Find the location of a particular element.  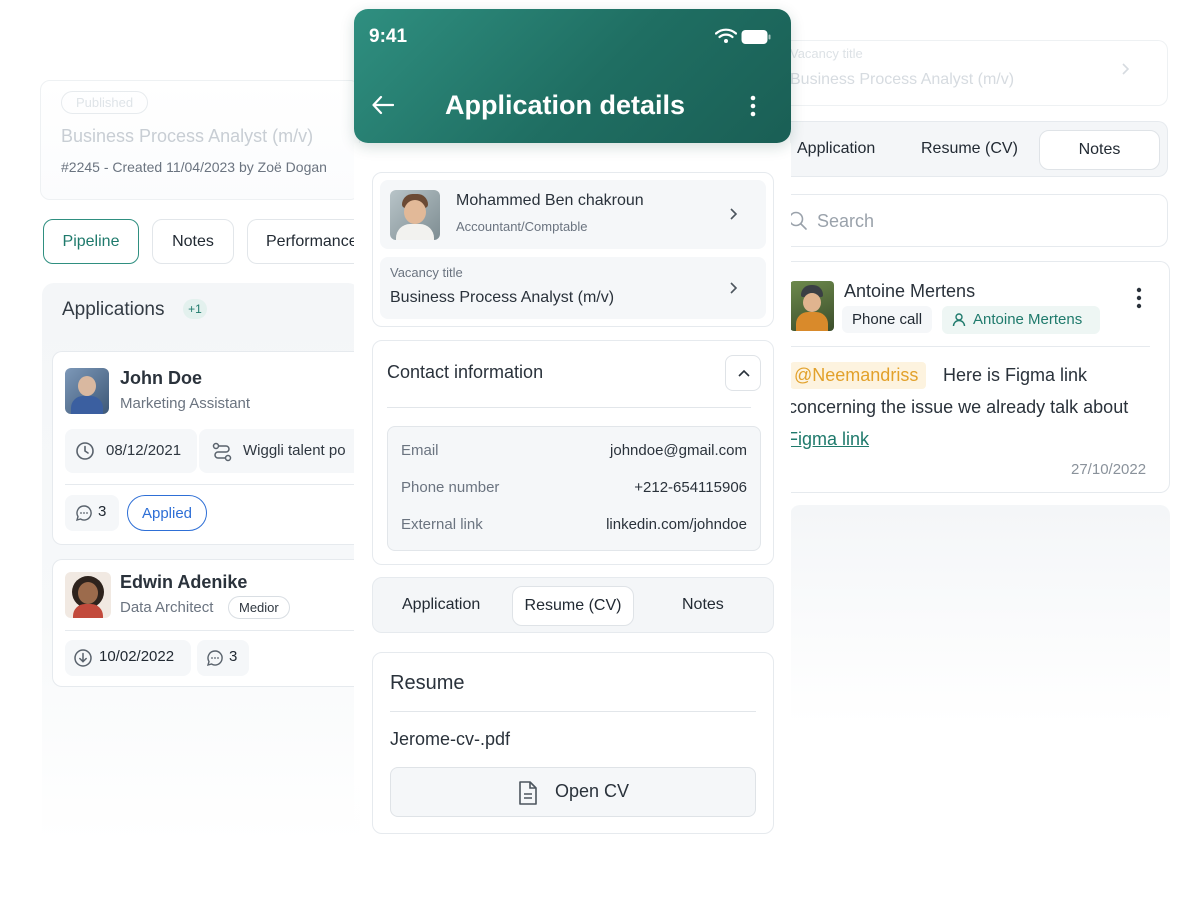

tab-performance: Performance is located at coordinates (303, 241).